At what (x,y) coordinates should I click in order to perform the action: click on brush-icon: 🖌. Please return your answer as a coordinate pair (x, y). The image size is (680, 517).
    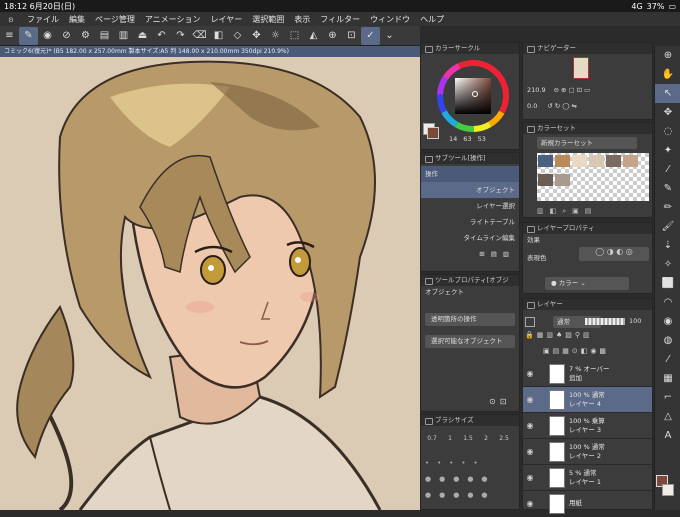
    Looking at the image, I should click on (667, 226).